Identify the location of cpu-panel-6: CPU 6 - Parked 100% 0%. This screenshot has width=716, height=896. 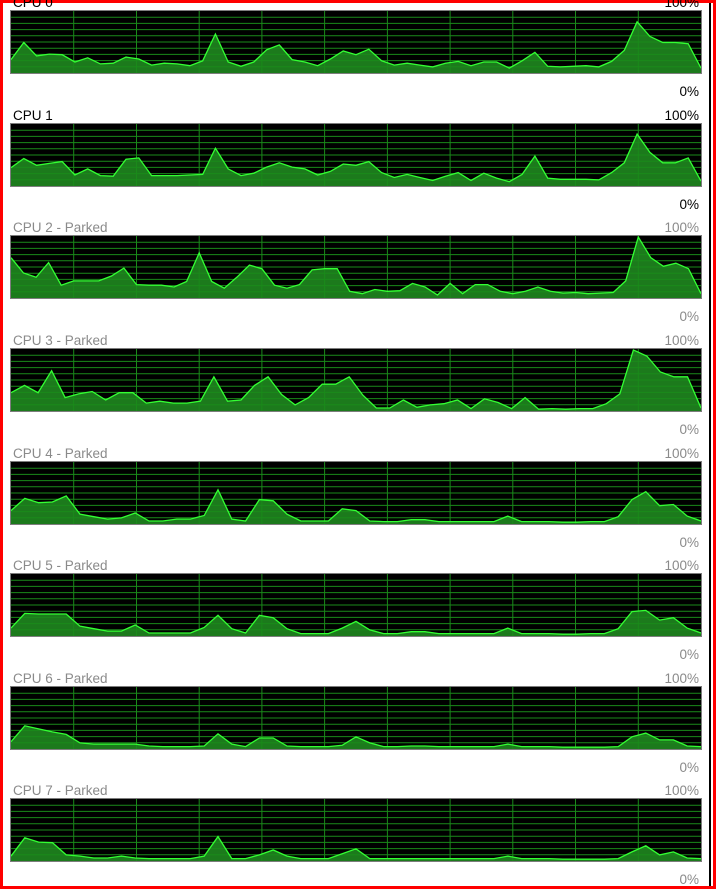
(356, 727).